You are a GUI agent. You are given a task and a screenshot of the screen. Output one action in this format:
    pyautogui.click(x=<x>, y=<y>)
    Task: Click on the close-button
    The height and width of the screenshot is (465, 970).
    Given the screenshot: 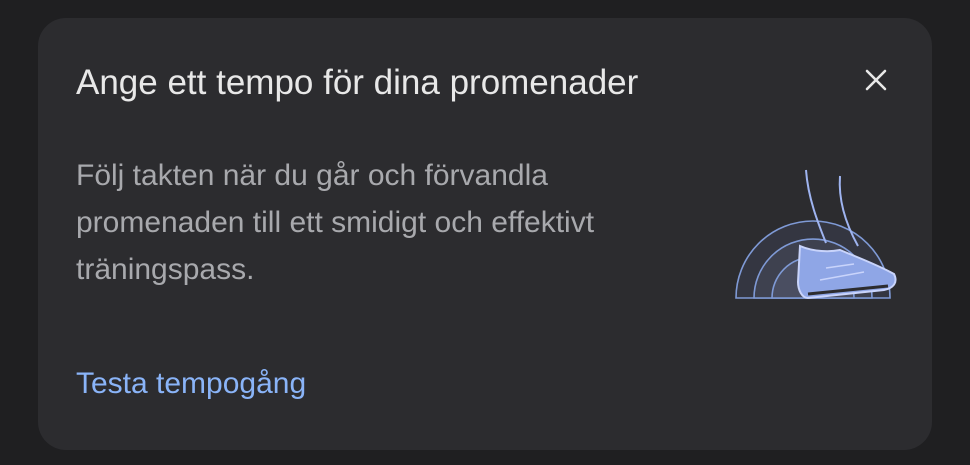 What is the action you would take?
    pyautogui.click(x=876, y=80)
    